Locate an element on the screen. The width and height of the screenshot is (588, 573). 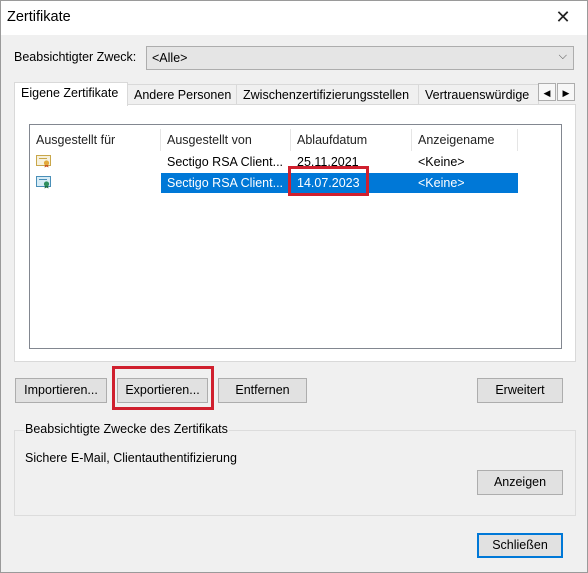
column-header-issued-by: Ausgestellt von is located at coordinates (226, 140).